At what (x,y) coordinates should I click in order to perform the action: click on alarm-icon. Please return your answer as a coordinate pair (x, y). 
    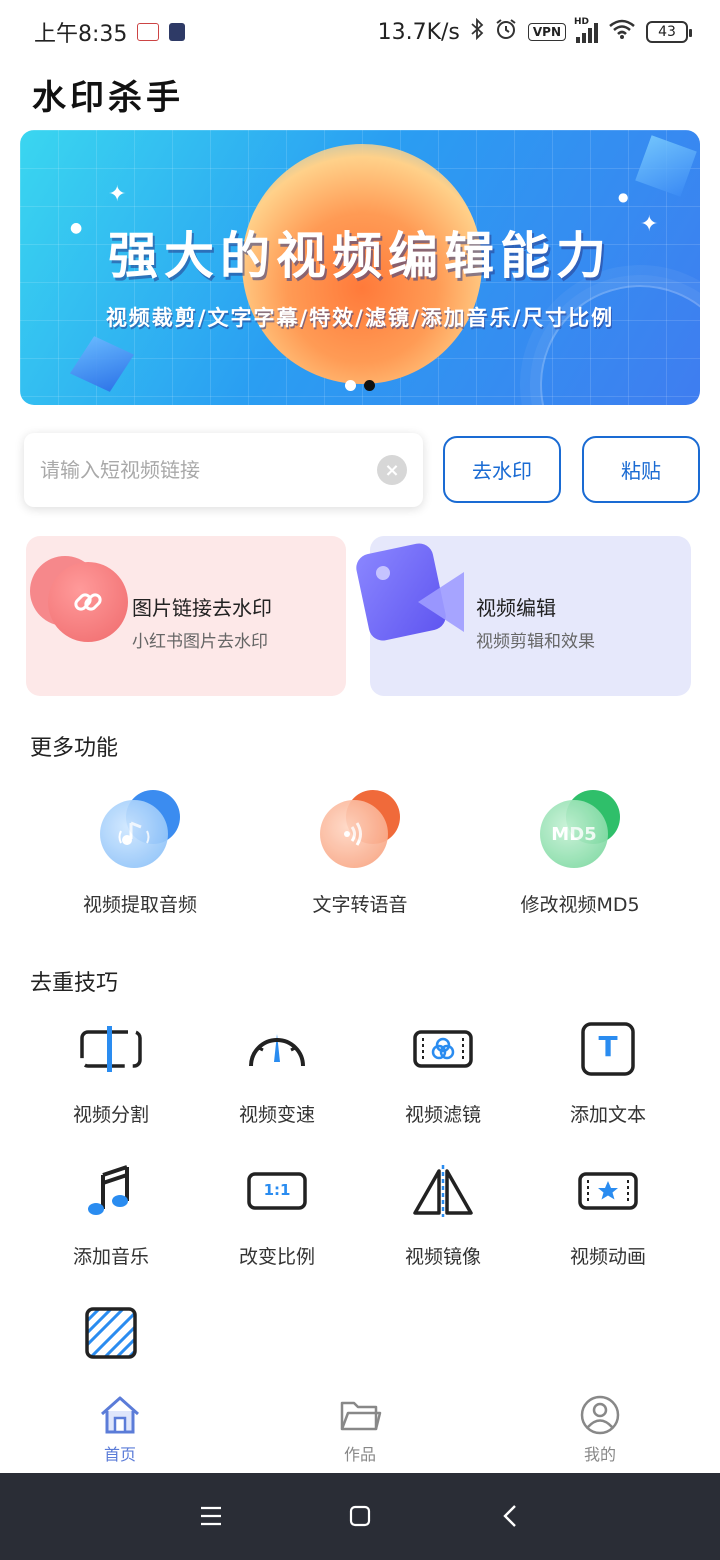
    Looking at the image, I should click on (506, 32).